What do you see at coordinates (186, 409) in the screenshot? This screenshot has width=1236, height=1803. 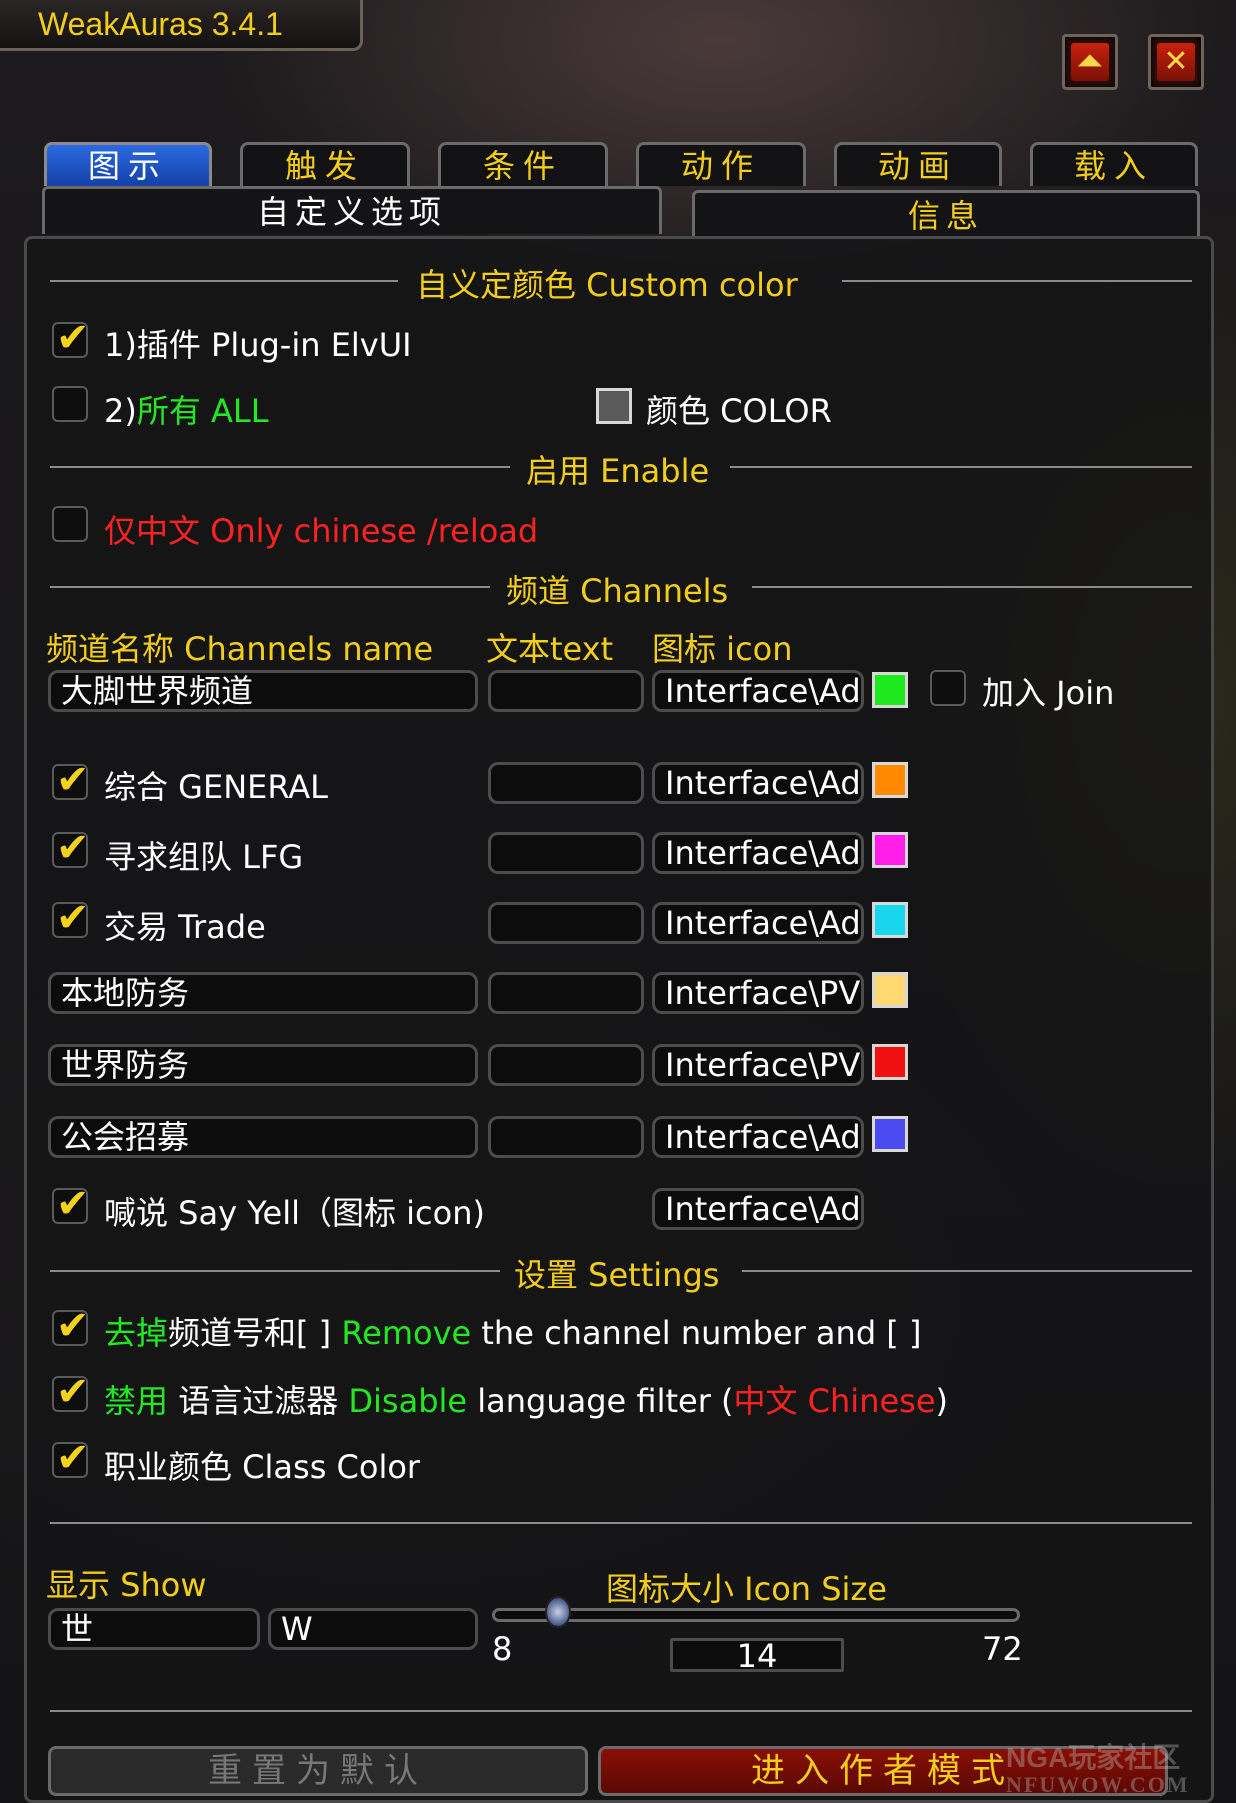 I see `all-label: 2)所有 ALL` at bounding box center [186, 409].